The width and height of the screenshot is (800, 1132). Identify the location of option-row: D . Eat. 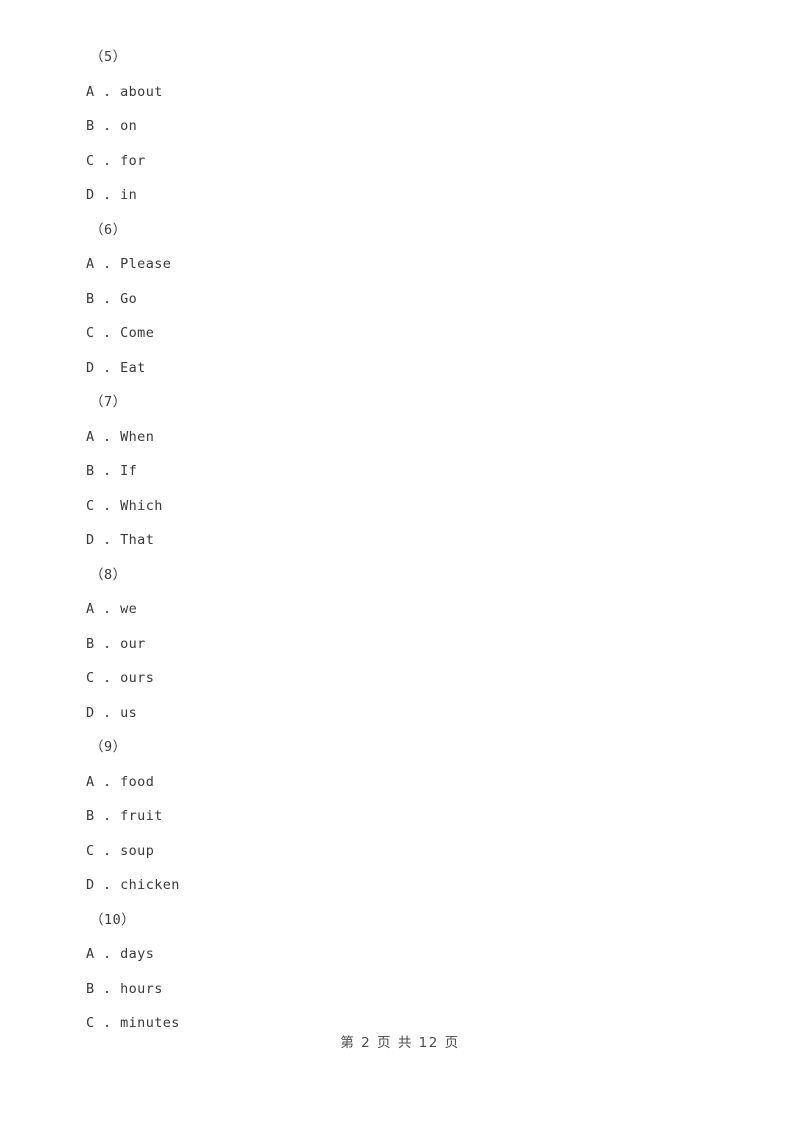
(406, 368).